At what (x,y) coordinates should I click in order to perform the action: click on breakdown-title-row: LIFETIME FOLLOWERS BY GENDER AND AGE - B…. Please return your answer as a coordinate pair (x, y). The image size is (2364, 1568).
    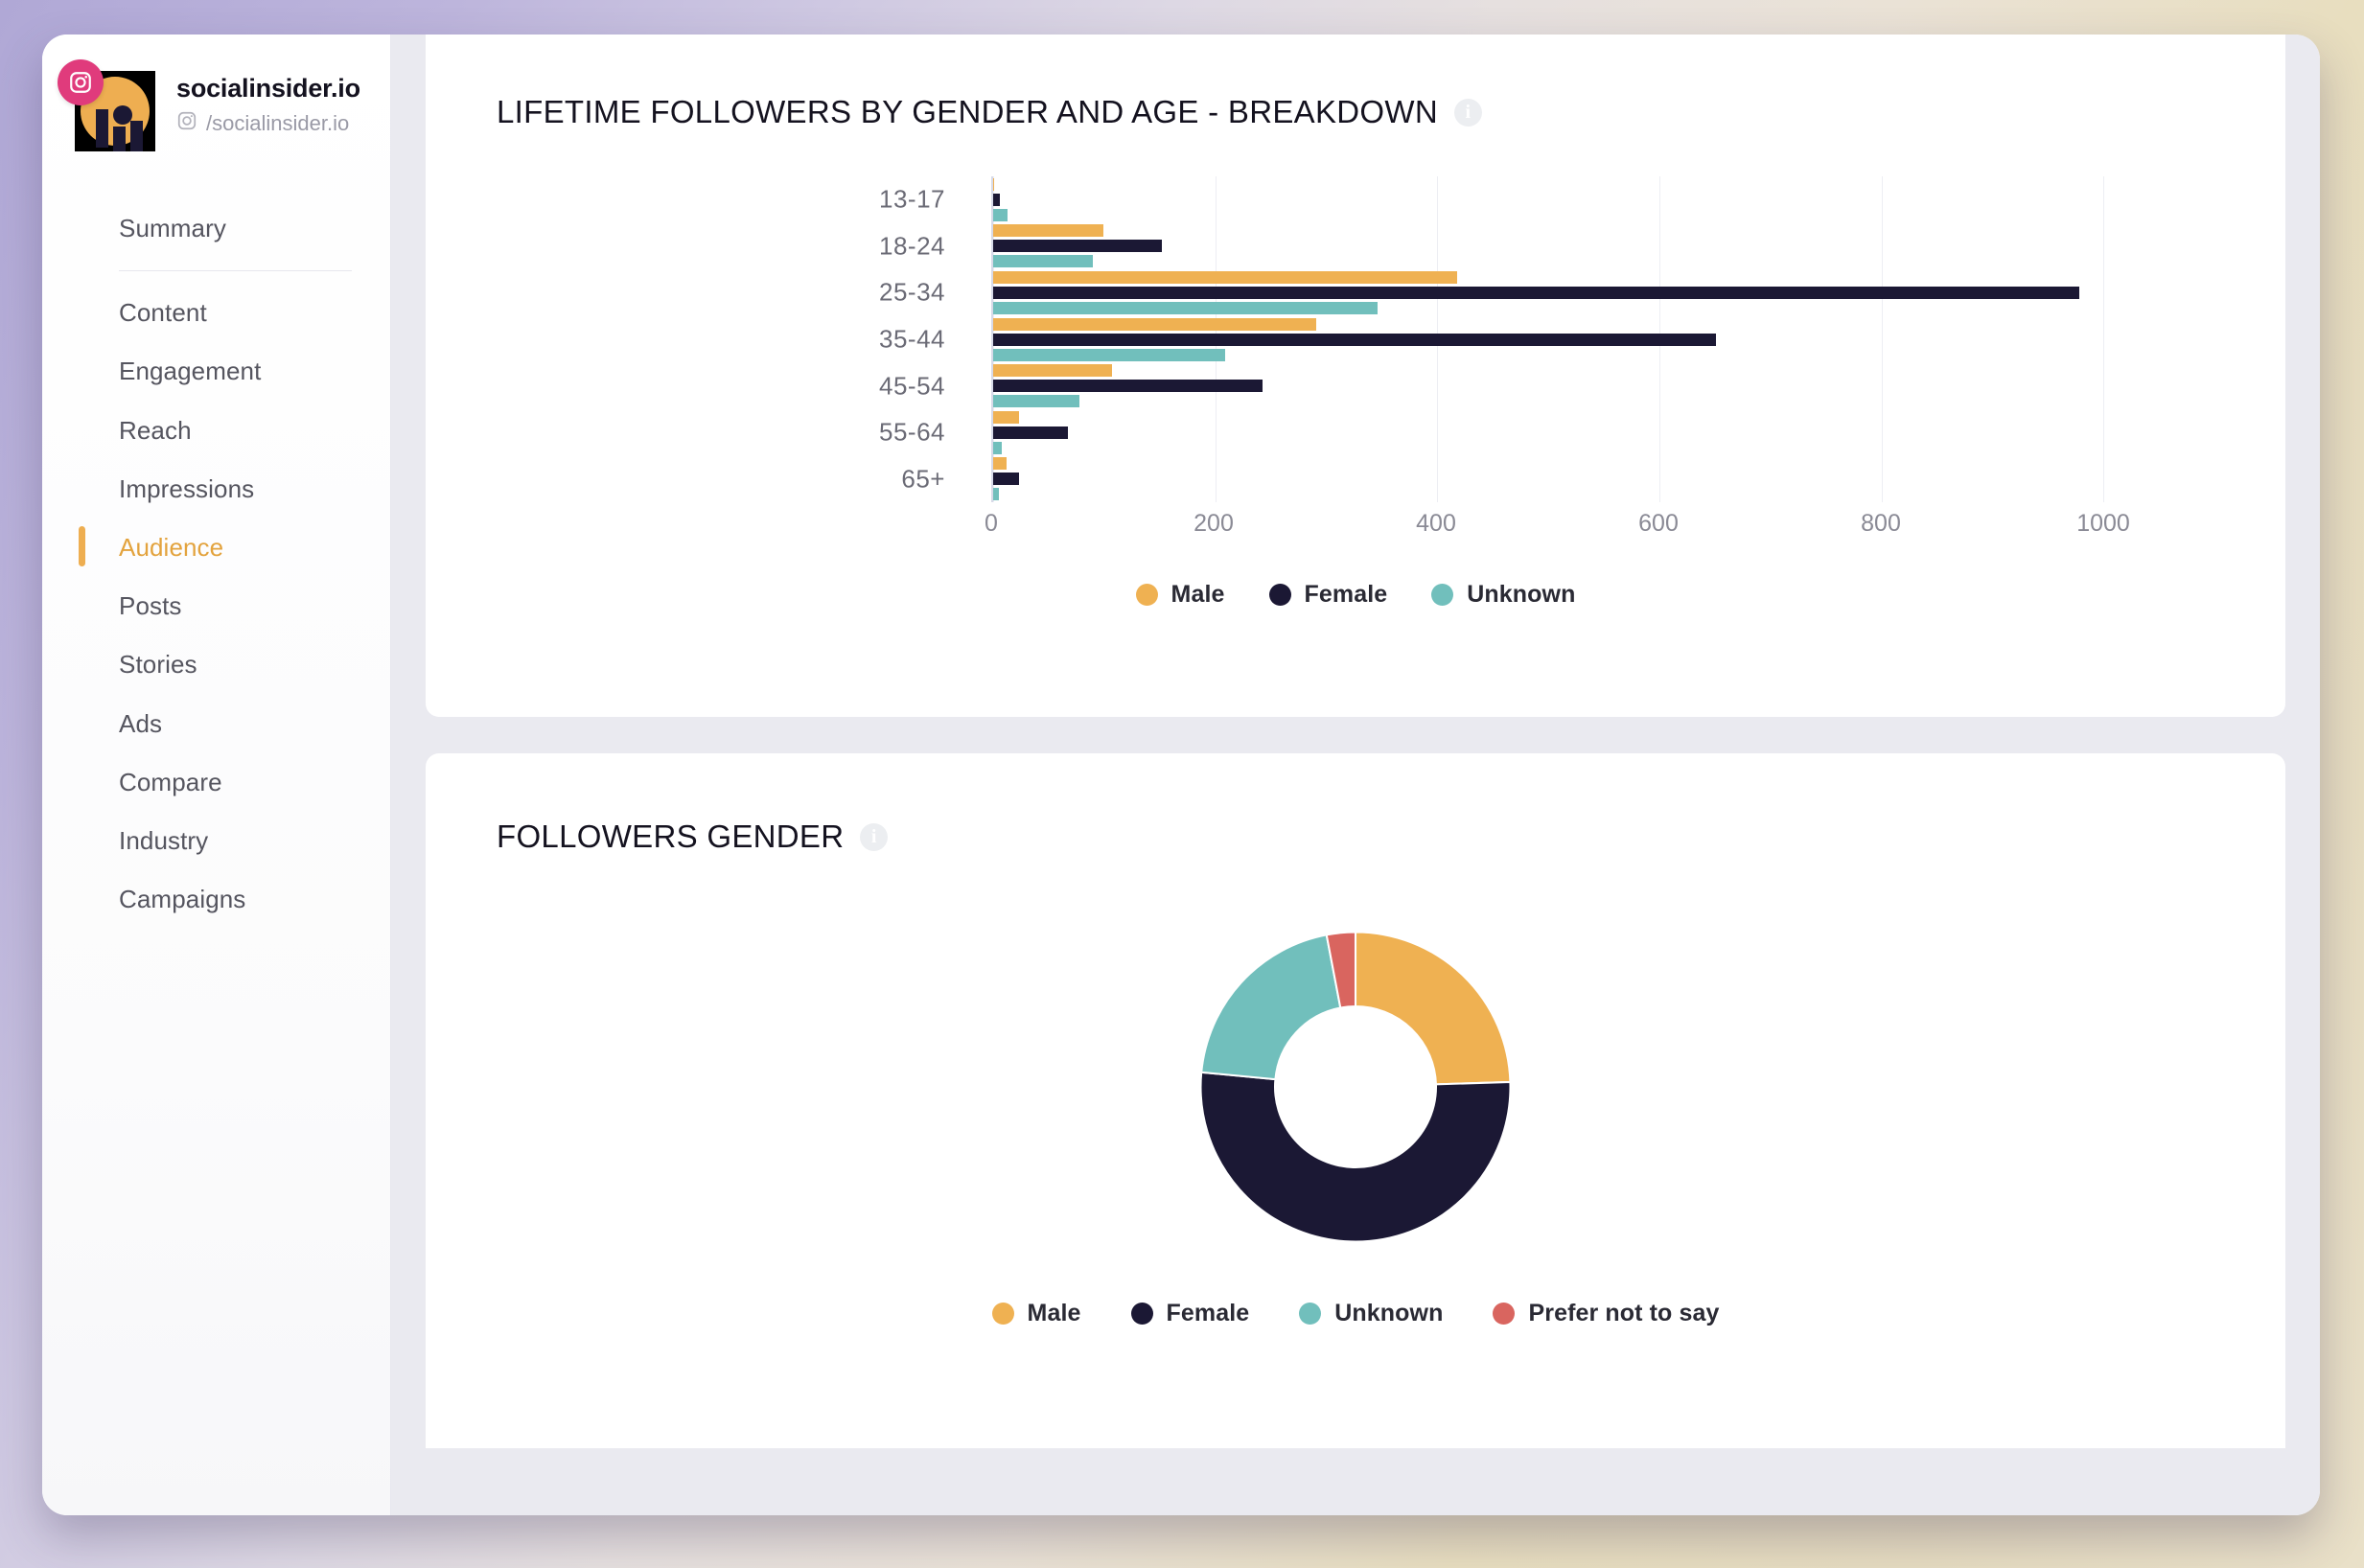
    Looking at the image, I should click on (1355, 82).